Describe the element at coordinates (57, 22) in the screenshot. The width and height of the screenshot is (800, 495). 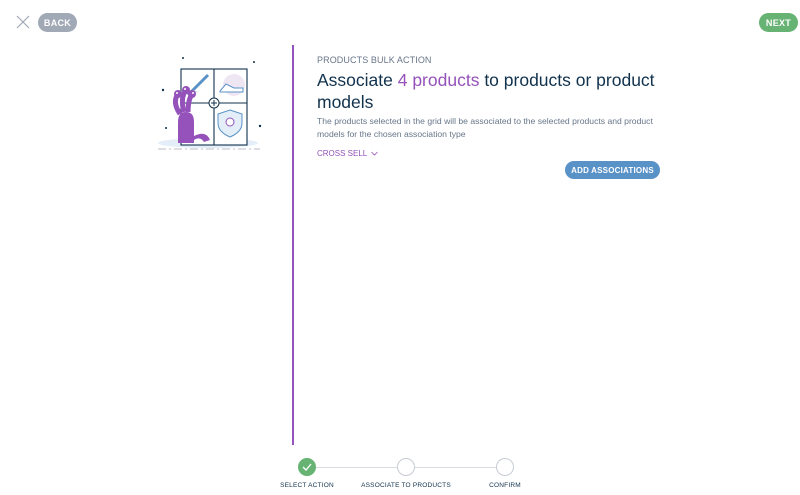
I see `back-button: BACK` at that location.